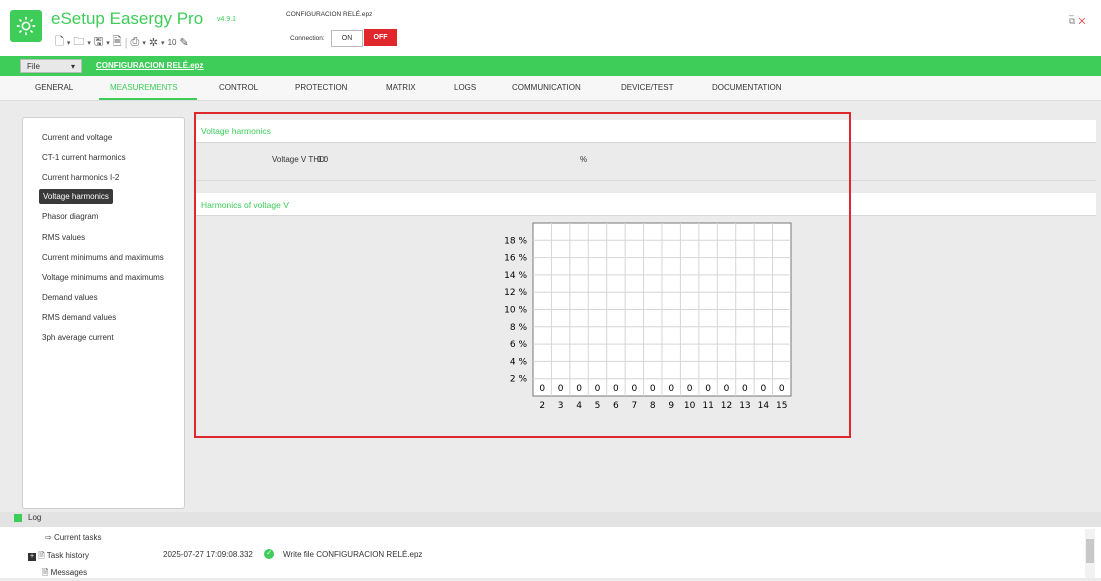 This screenshot has height=581, width=1101. I want to click on sidebar-item-rms-values: RMS values, so click(63, 237).